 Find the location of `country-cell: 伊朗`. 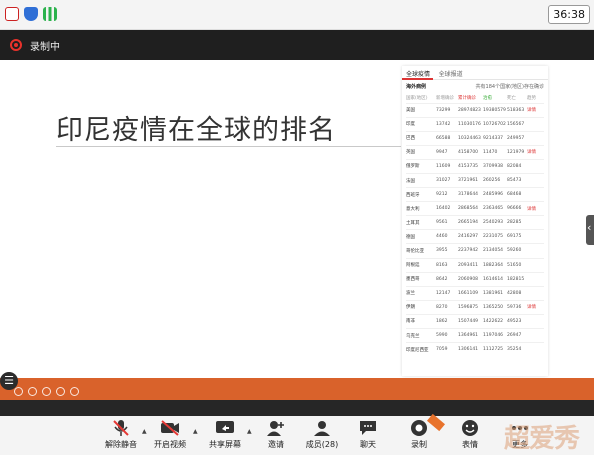

country-cell: 伊朗 is located at coordinates (421, 307).